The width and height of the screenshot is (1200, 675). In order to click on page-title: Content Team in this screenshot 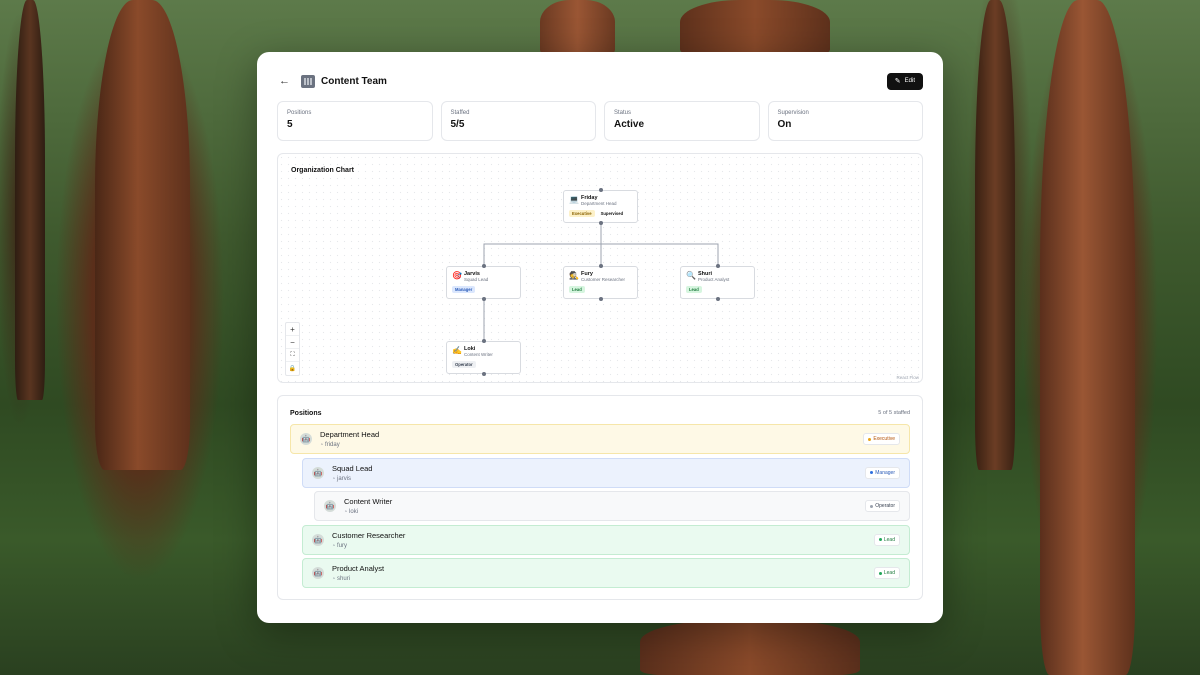, I will do `click(354, 81)`.